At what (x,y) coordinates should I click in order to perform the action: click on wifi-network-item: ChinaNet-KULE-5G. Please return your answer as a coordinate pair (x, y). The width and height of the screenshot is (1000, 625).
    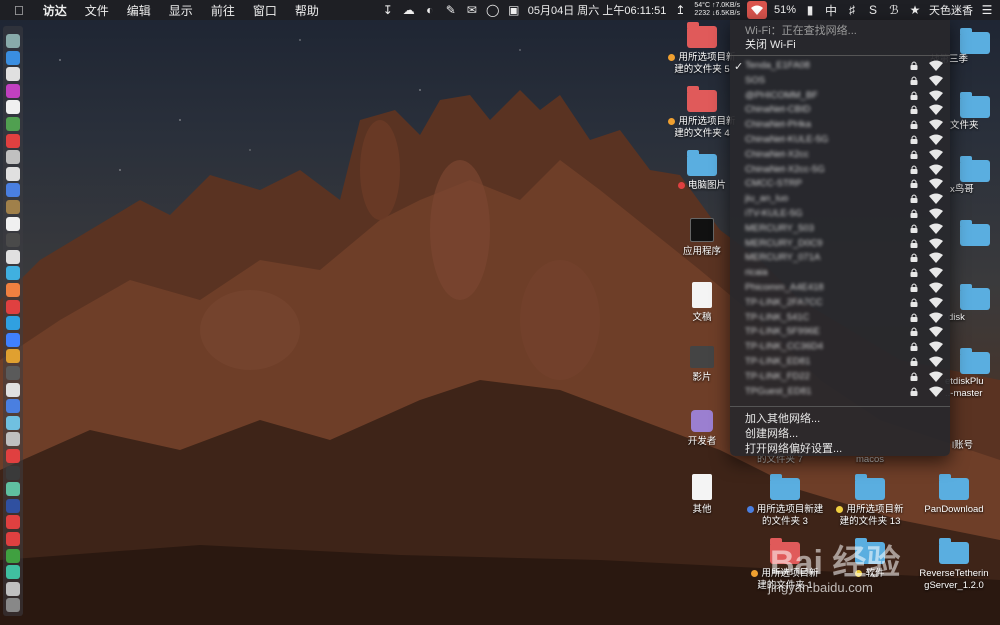
    Looking at the image, I should click on (845, 141).